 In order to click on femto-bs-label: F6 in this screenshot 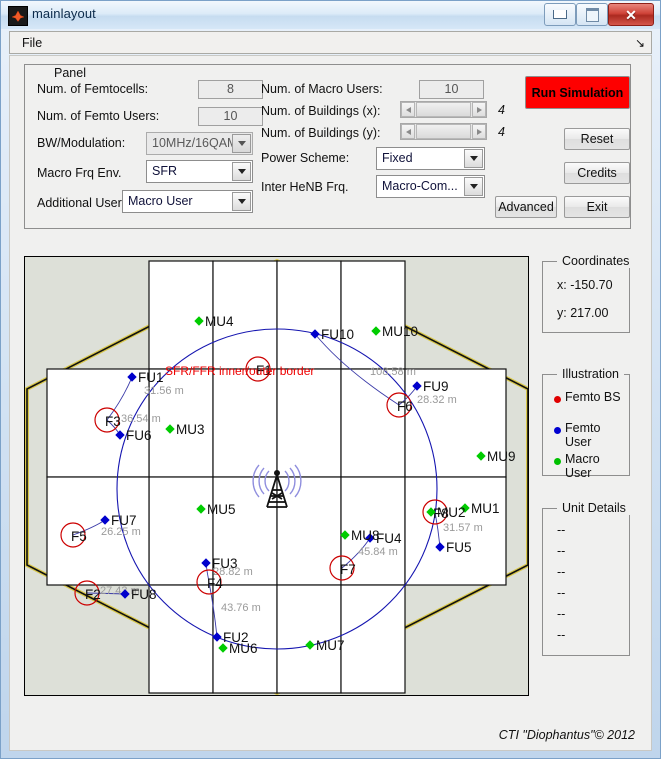, I will do `click(405, 406)`.